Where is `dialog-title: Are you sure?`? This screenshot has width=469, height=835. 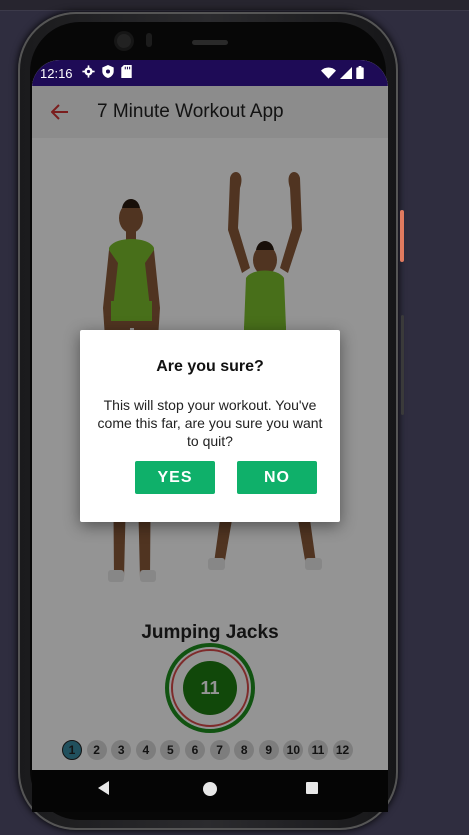 dialog-title: Are you sure? is located at coordinates (210, 366).